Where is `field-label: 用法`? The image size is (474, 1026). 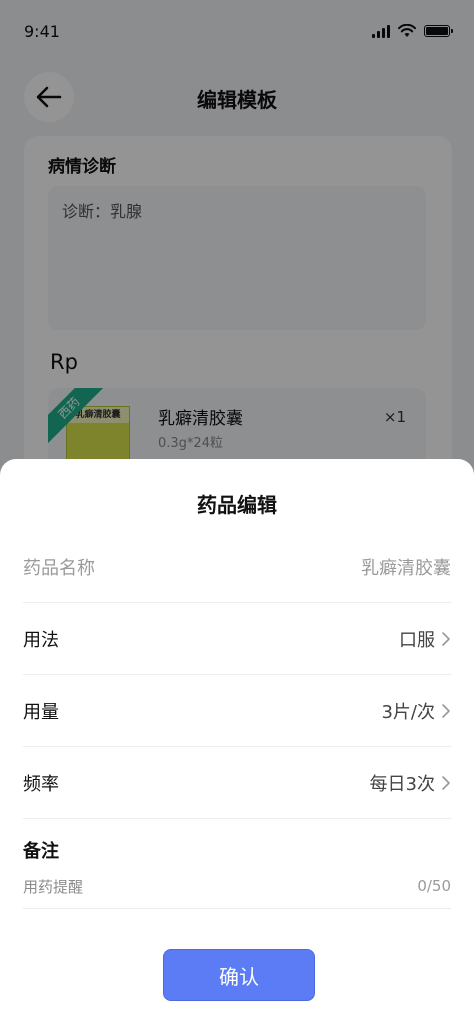
field-label: 用法 is located at coordinates (41, 640).